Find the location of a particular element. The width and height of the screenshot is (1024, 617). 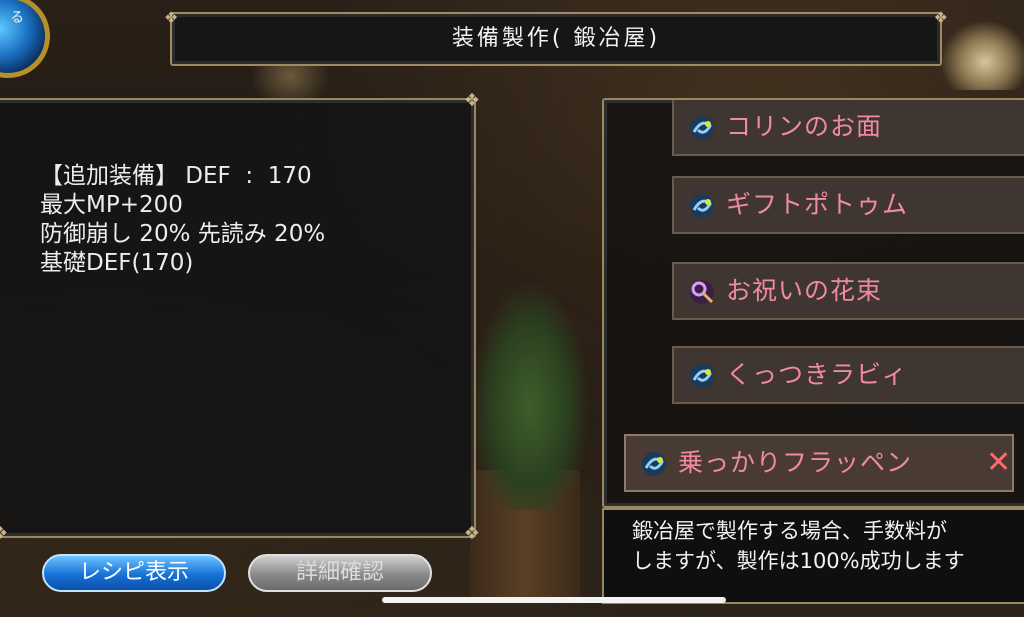

background-lamp is located at coordinates (982, 55).